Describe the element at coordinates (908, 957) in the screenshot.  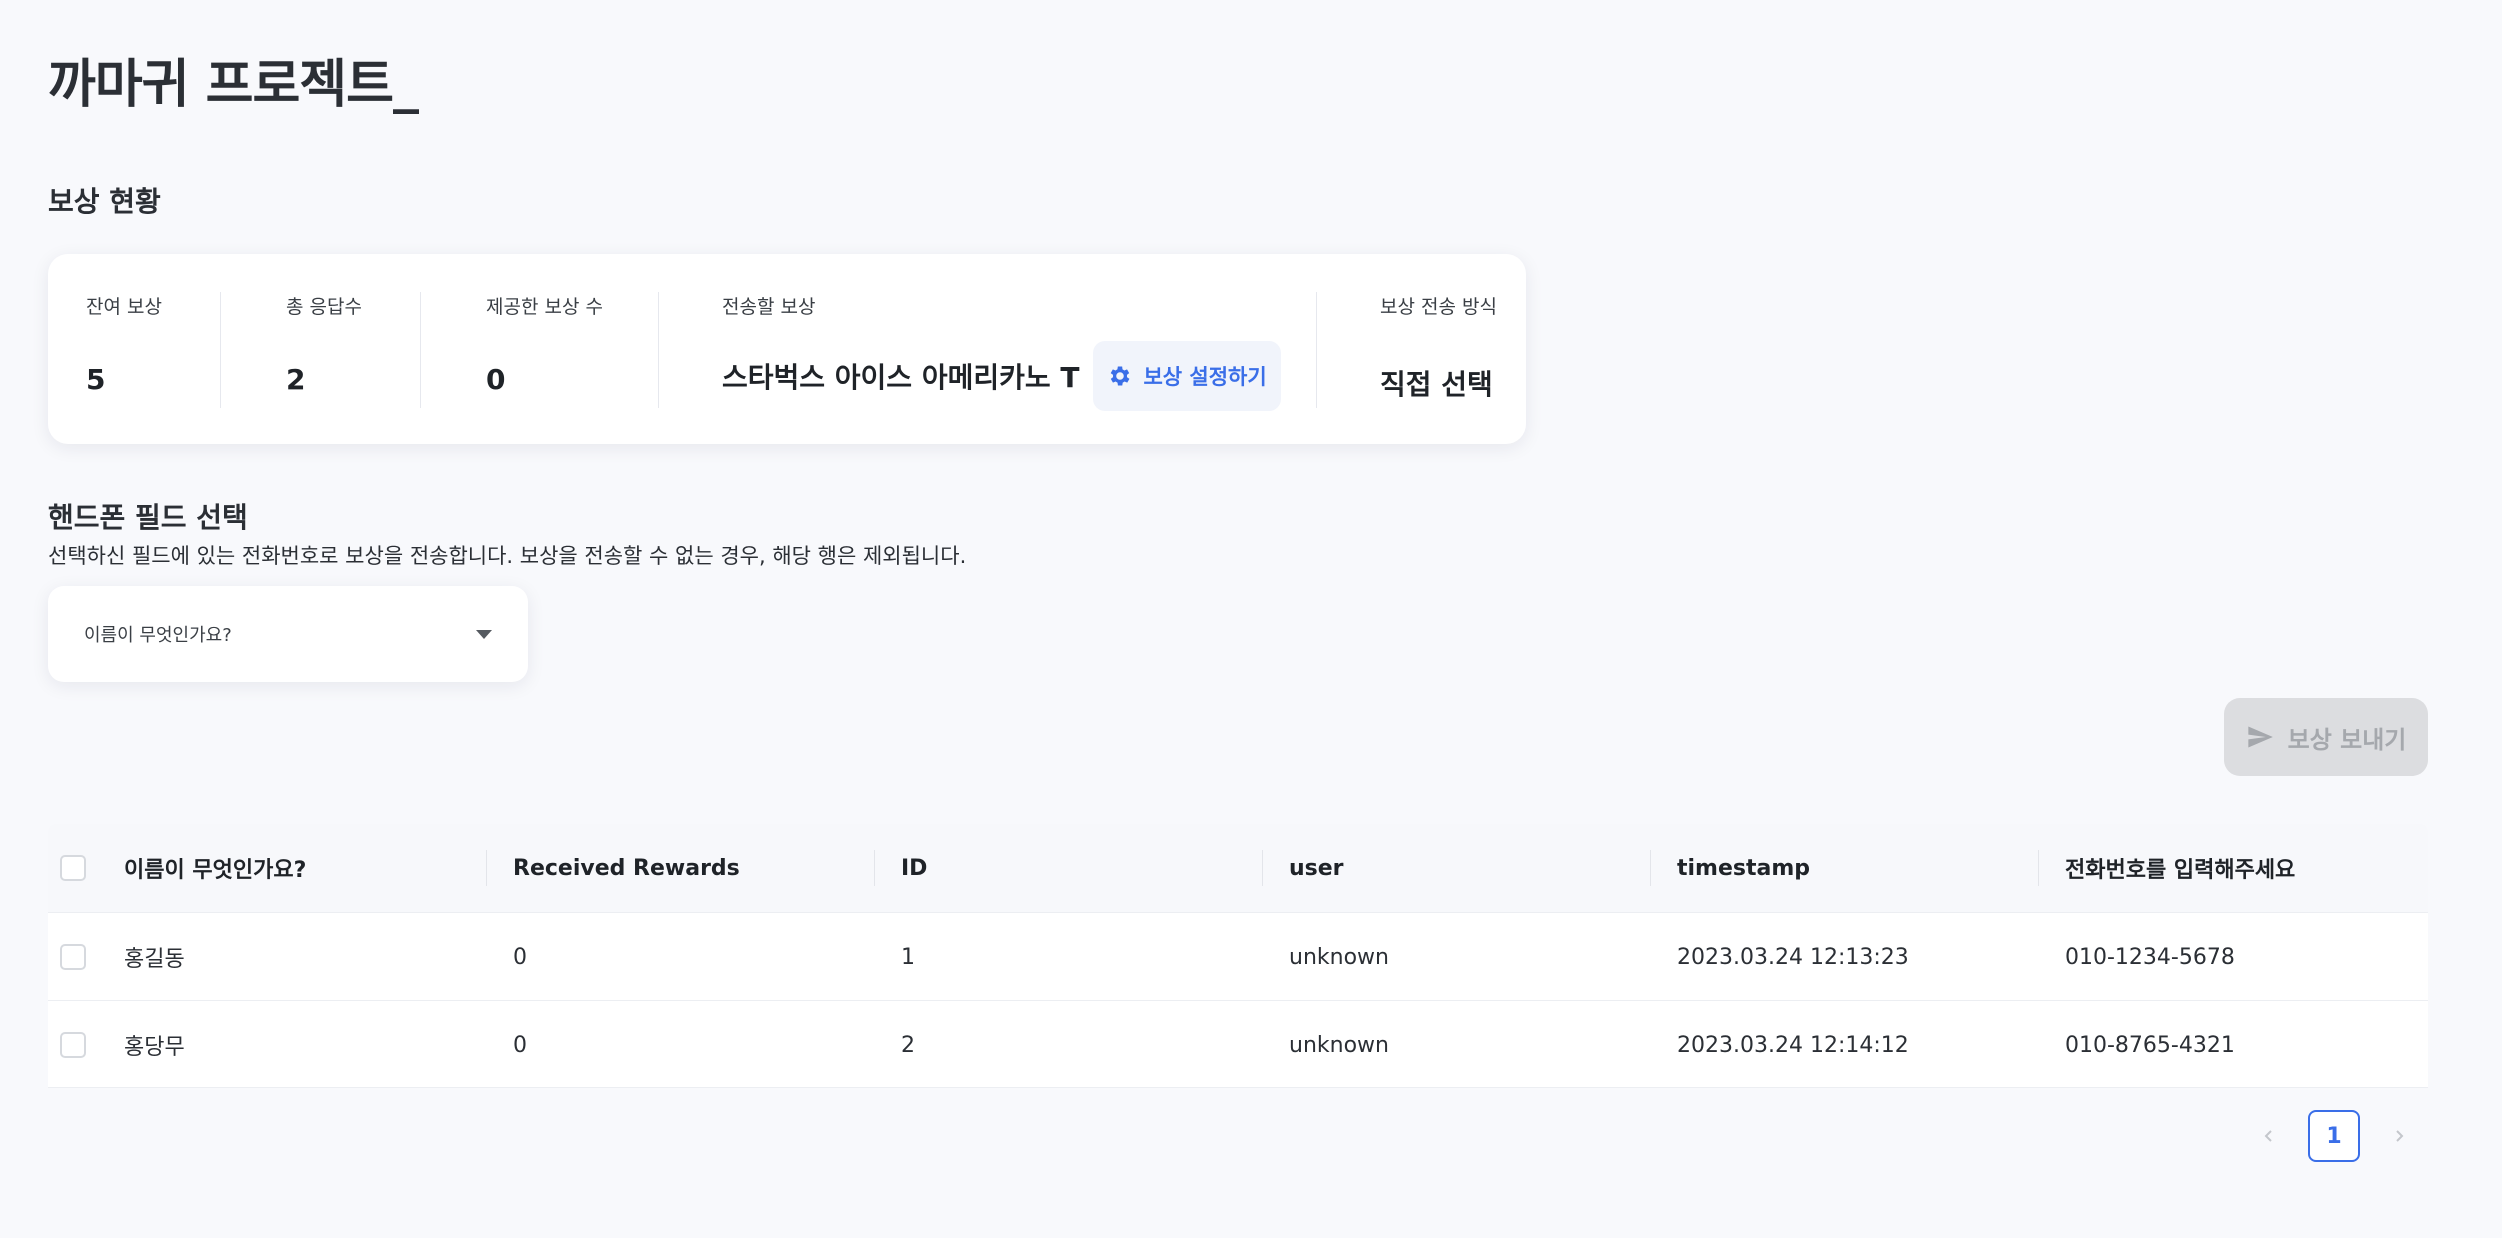
I see `table-cell: 1` at that location.